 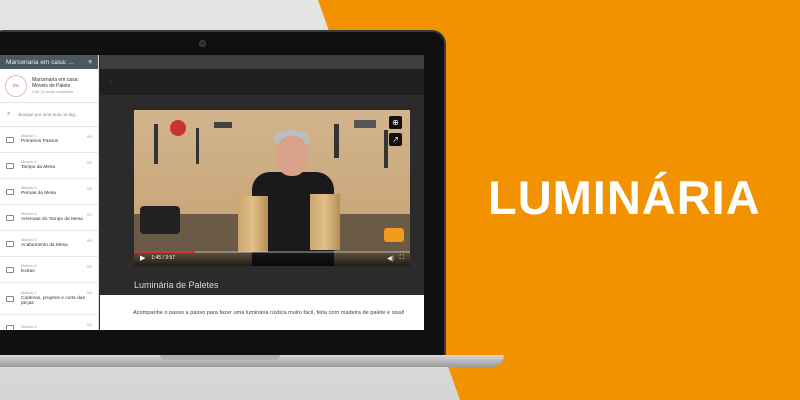 What do you see at coordinates (53, 92) in the screenshot?
I see `progress-text: 0 de 24 aulas completas` at bounding box center [53, 92].